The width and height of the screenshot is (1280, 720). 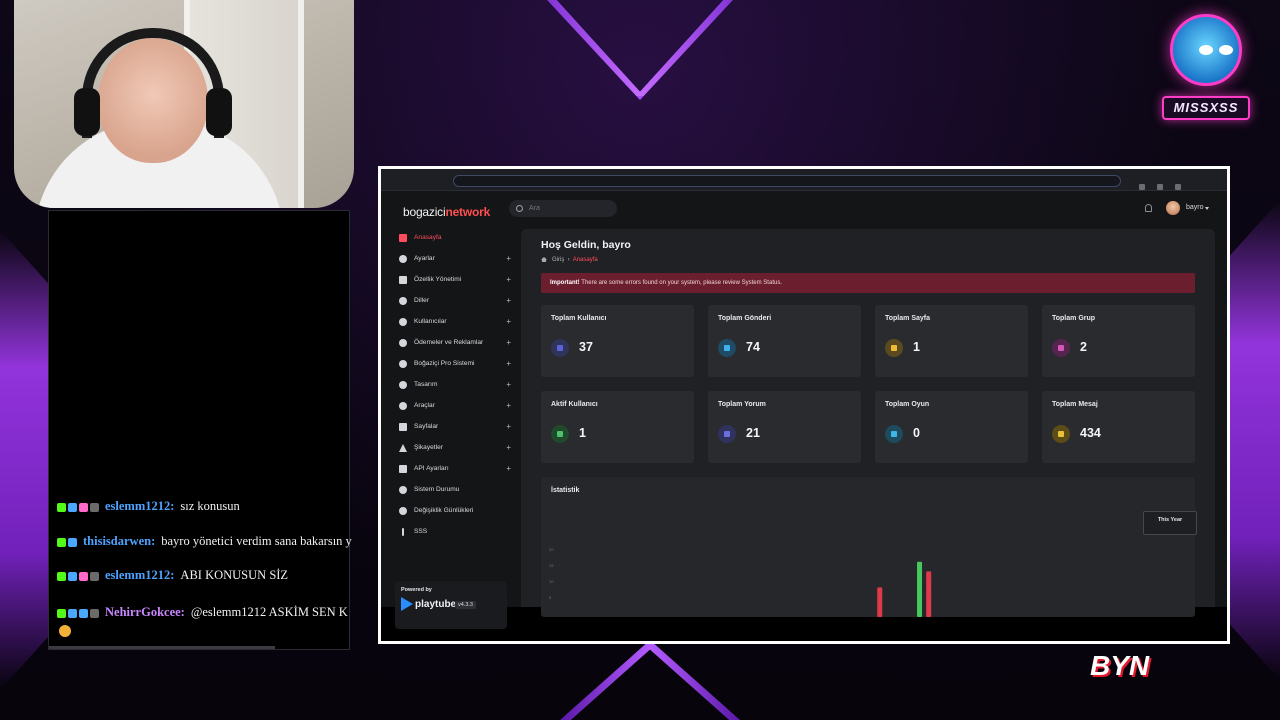 What do you see at coordinates (403, 301) in the screenshot?
I see `globe-icon` at bounding box center [403, 301].